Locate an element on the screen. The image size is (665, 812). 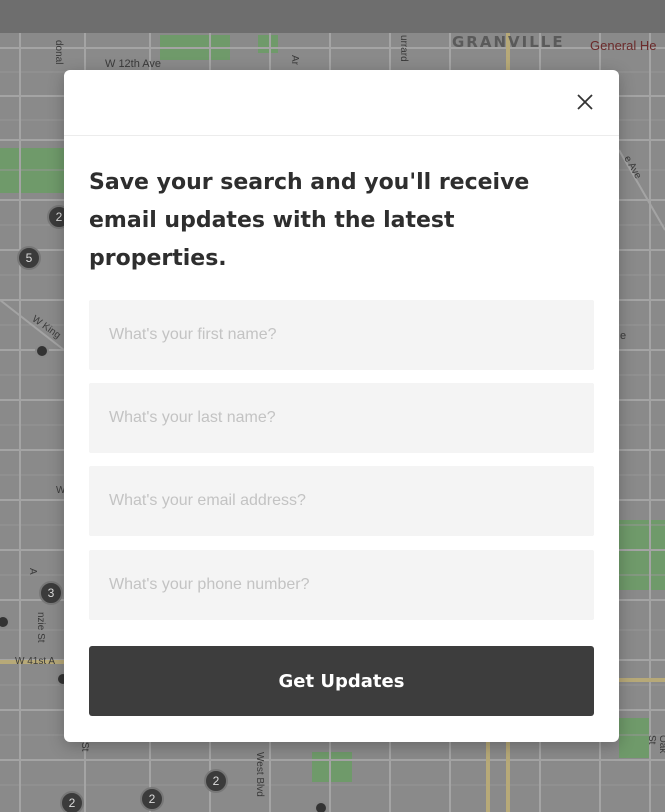
map-cluster-marker: 5 is located at coordinates (29, 258).